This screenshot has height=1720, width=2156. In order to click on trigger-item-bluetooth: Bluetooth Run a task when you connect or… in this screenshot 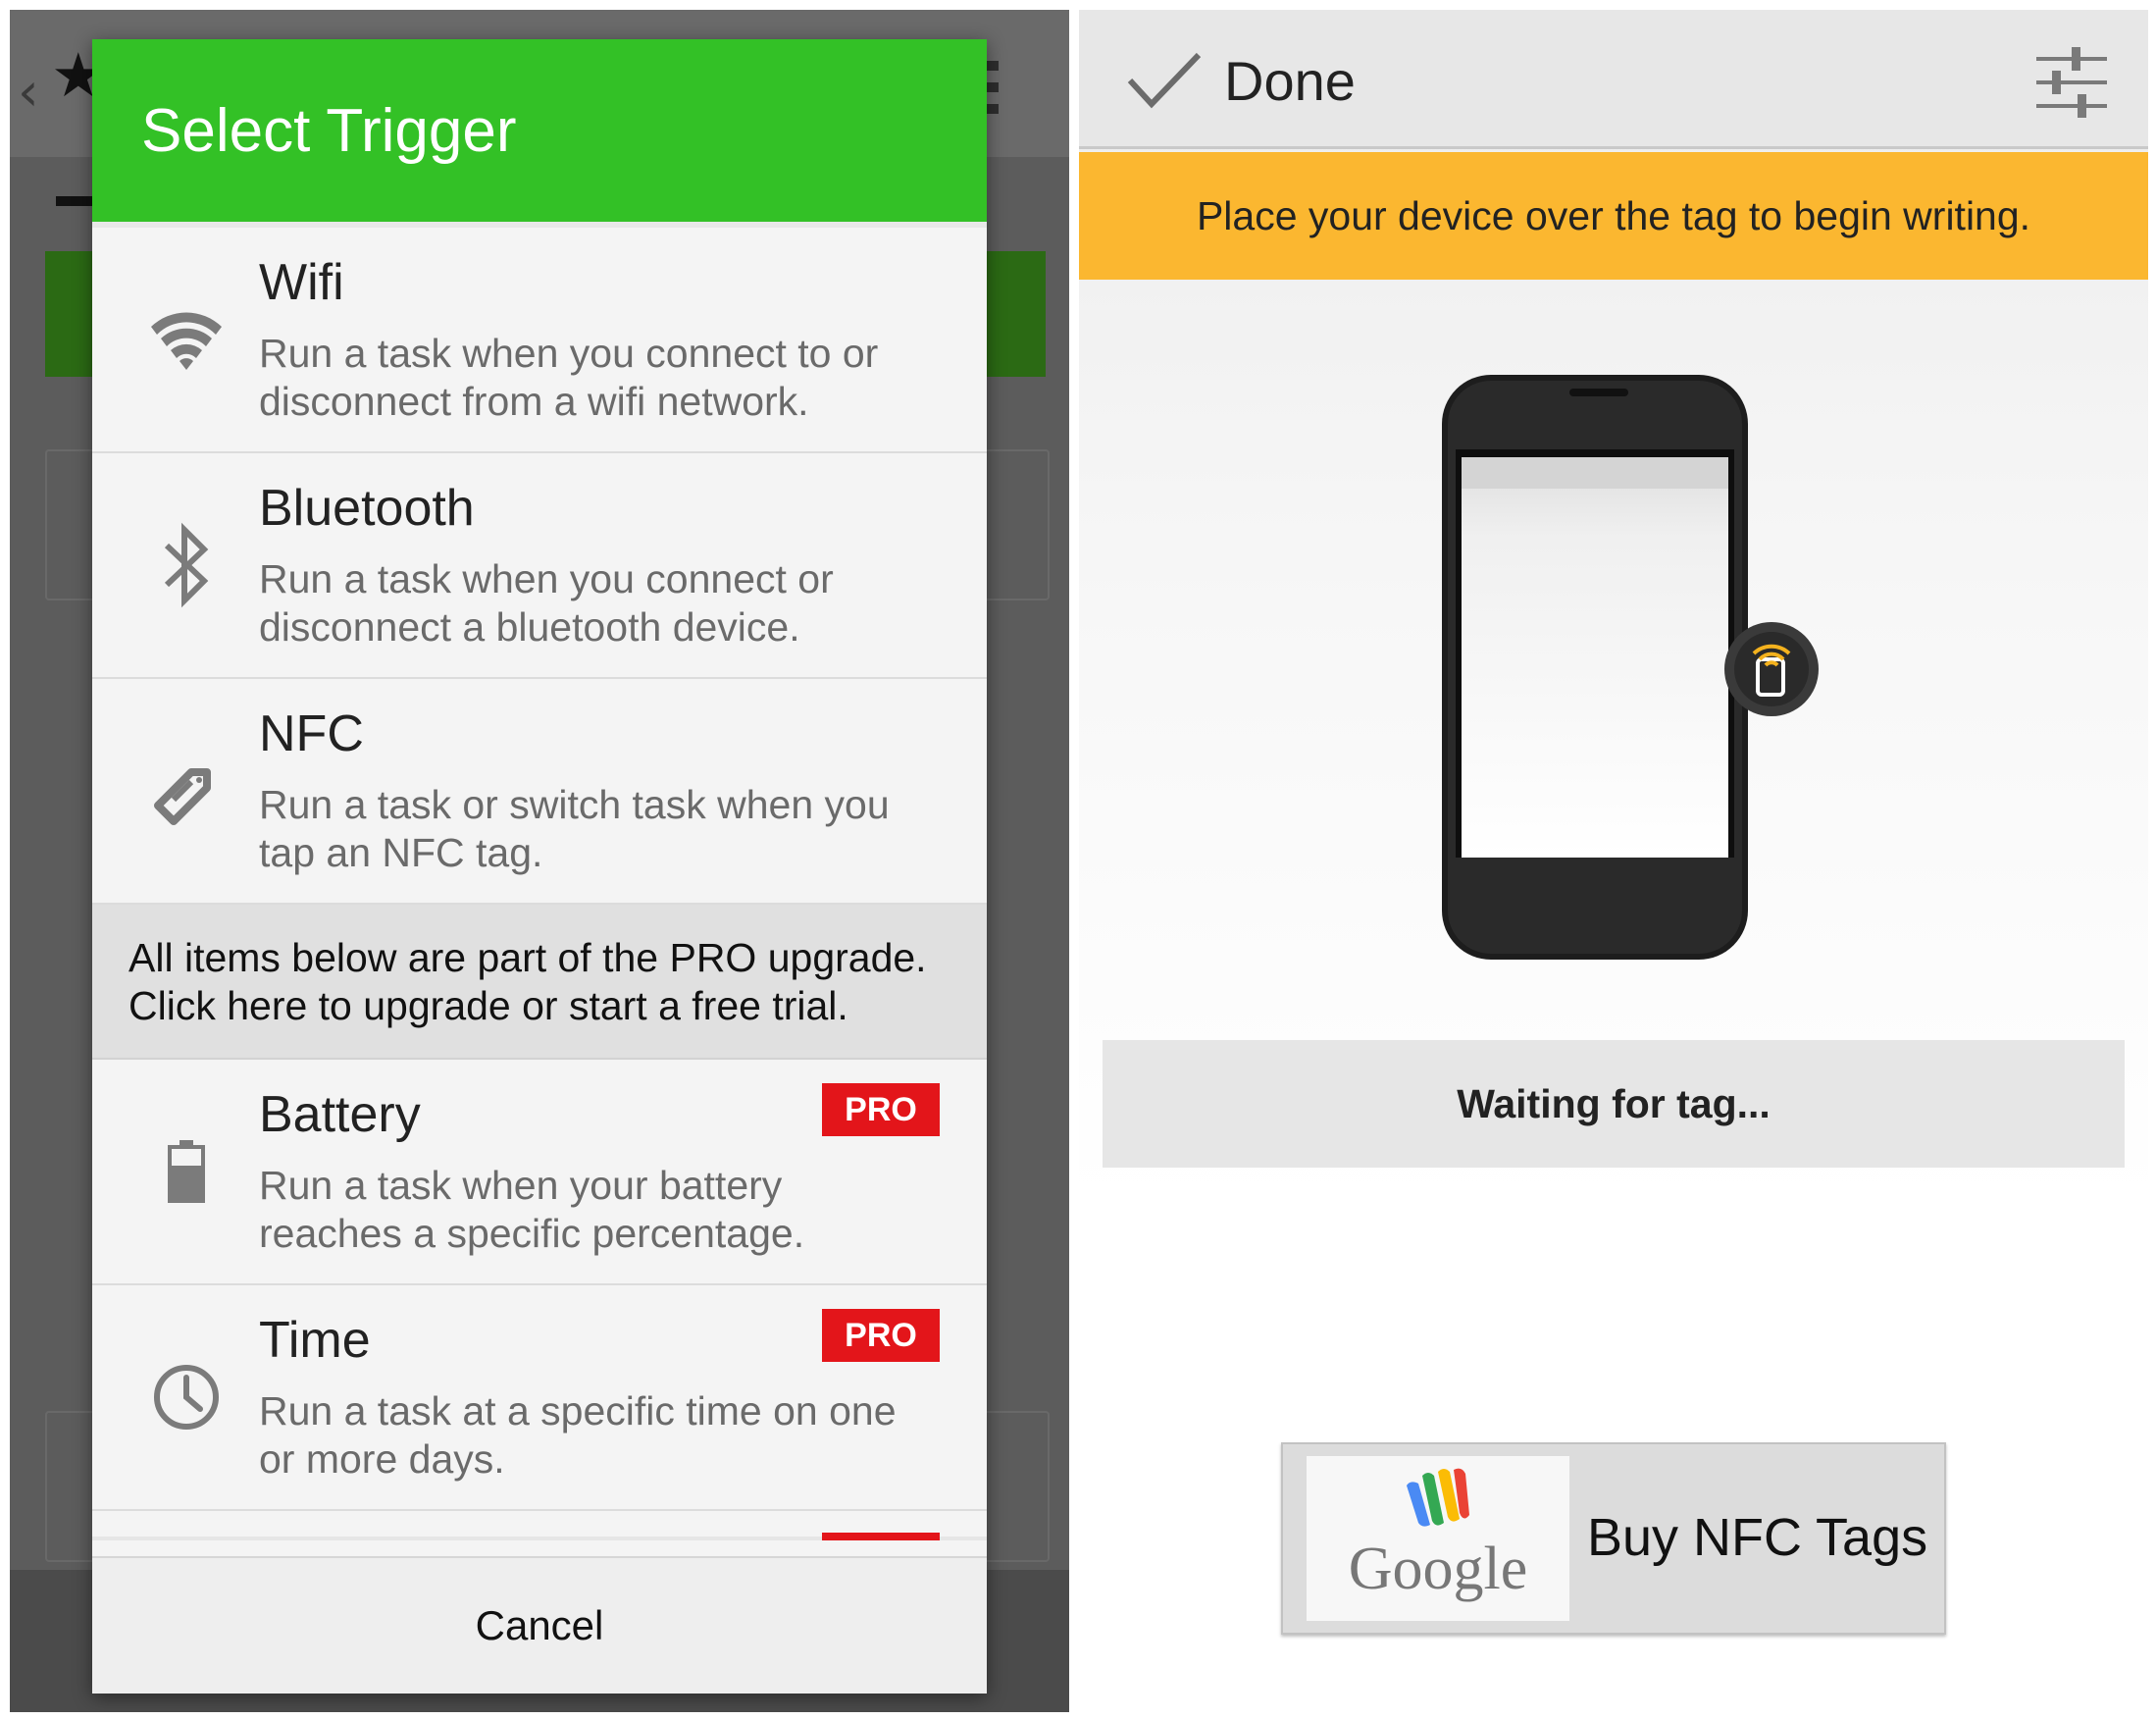, I will do `click(539, 566)`.